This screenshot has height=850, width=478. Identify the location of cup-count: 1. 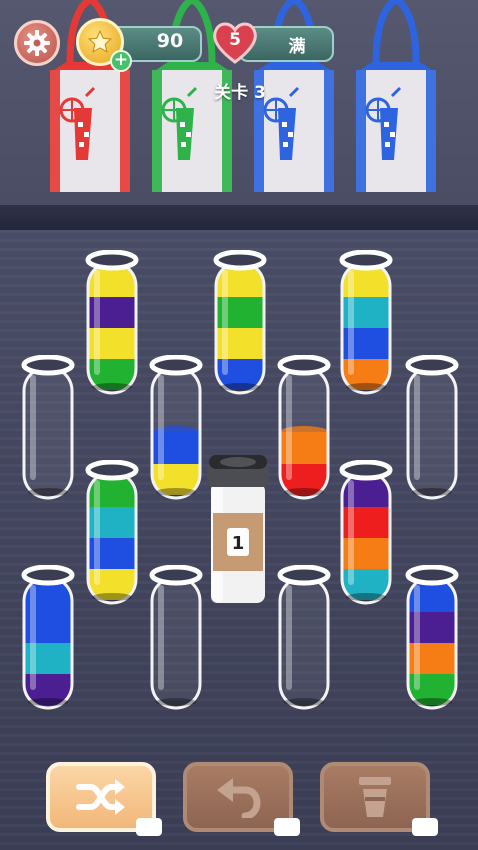
(238, 543).